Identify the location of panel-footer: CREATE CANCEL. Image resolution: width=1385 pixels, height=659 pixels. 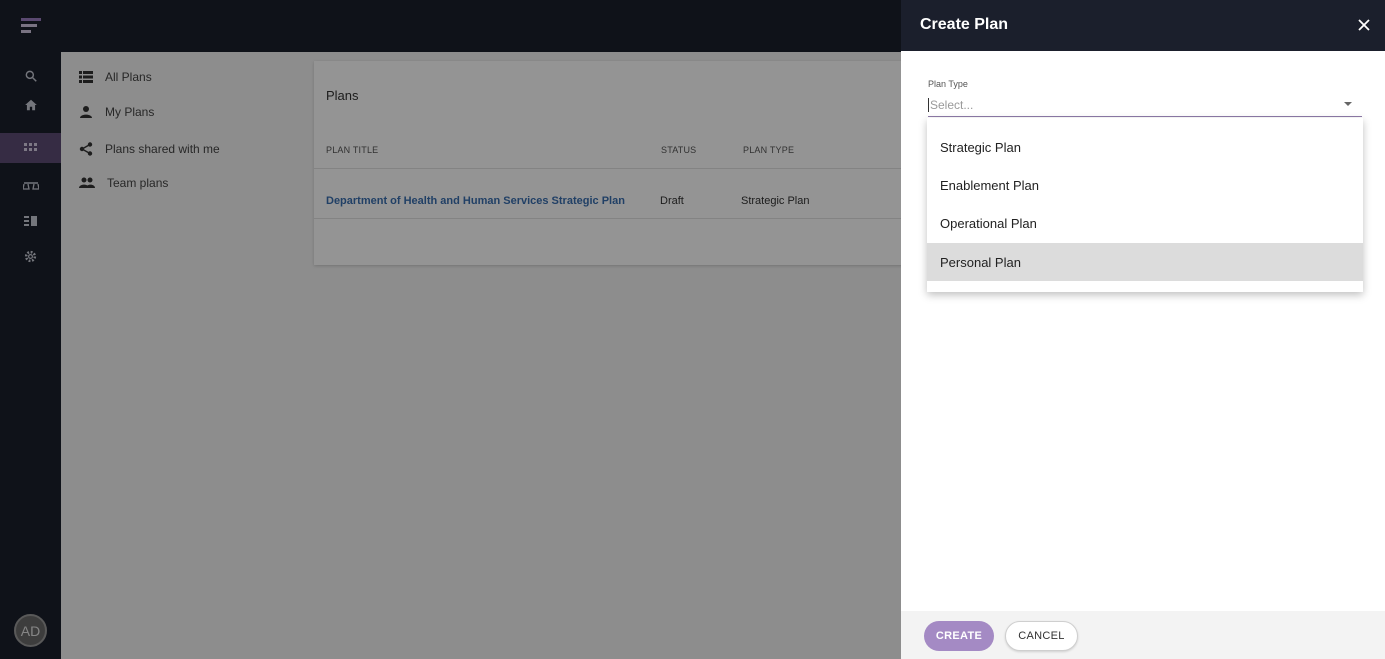
(1143, 635).